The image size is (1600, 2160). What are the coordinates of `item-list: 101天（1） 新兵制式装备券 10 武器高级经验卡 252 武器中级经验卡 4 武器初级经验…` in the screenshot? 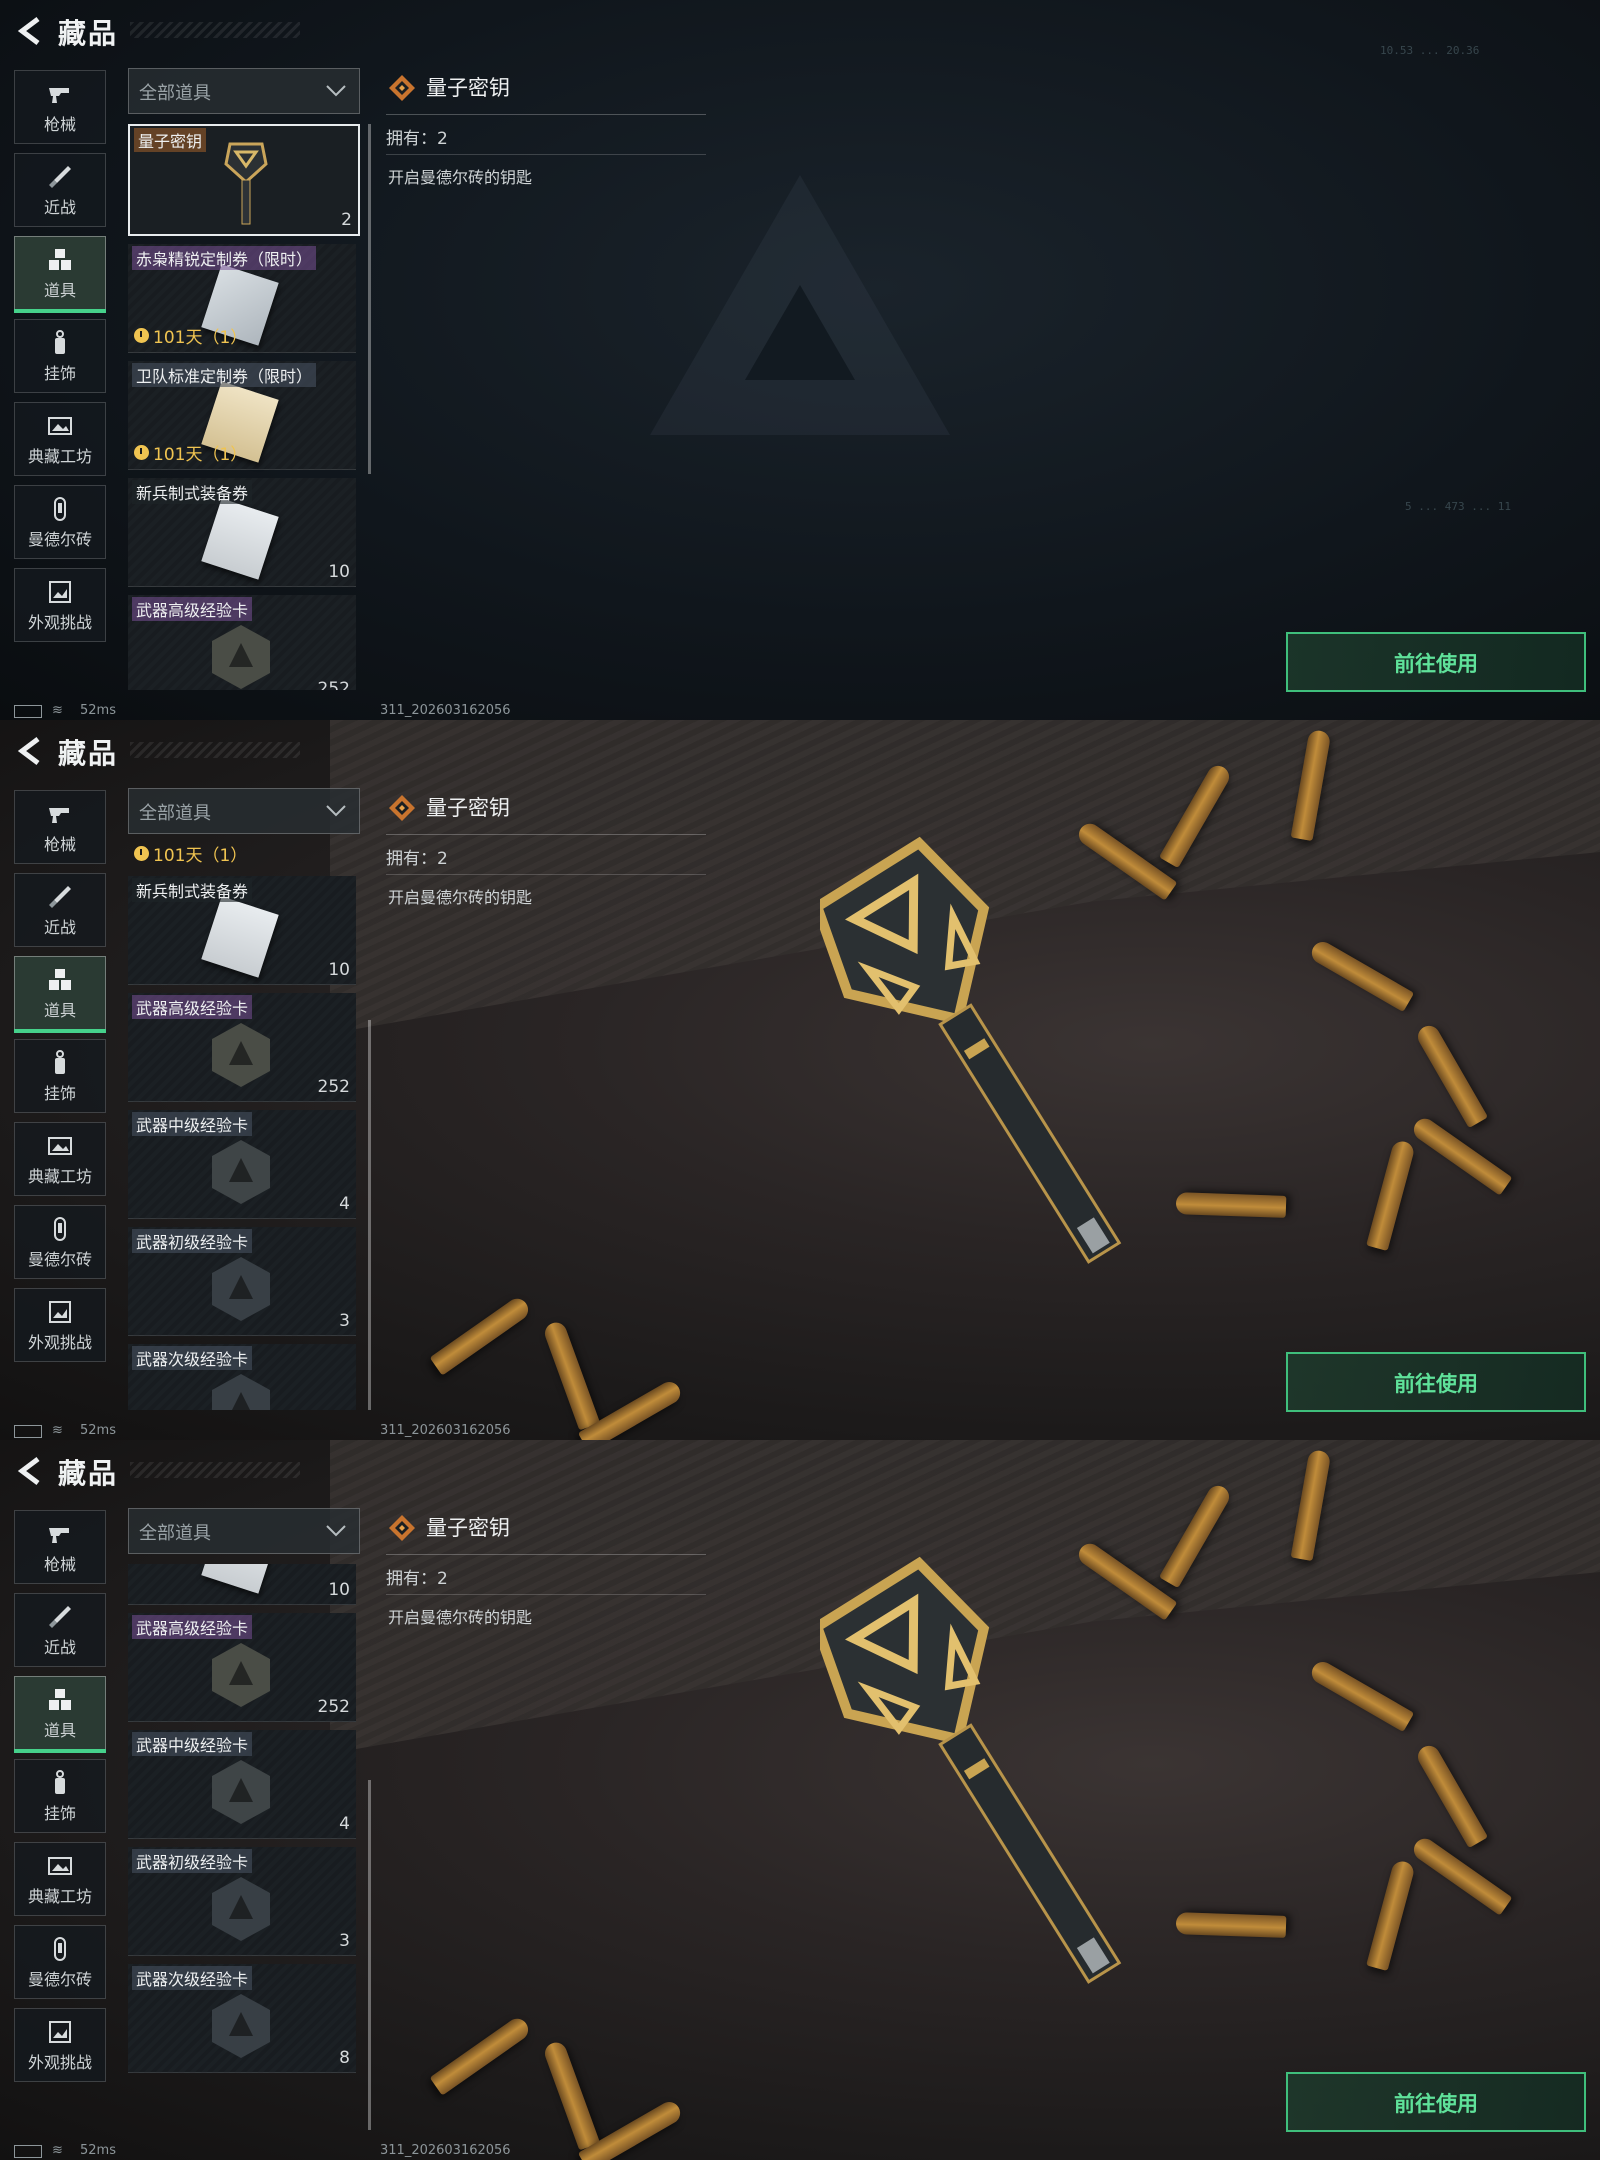 It's located at (244, 1127).